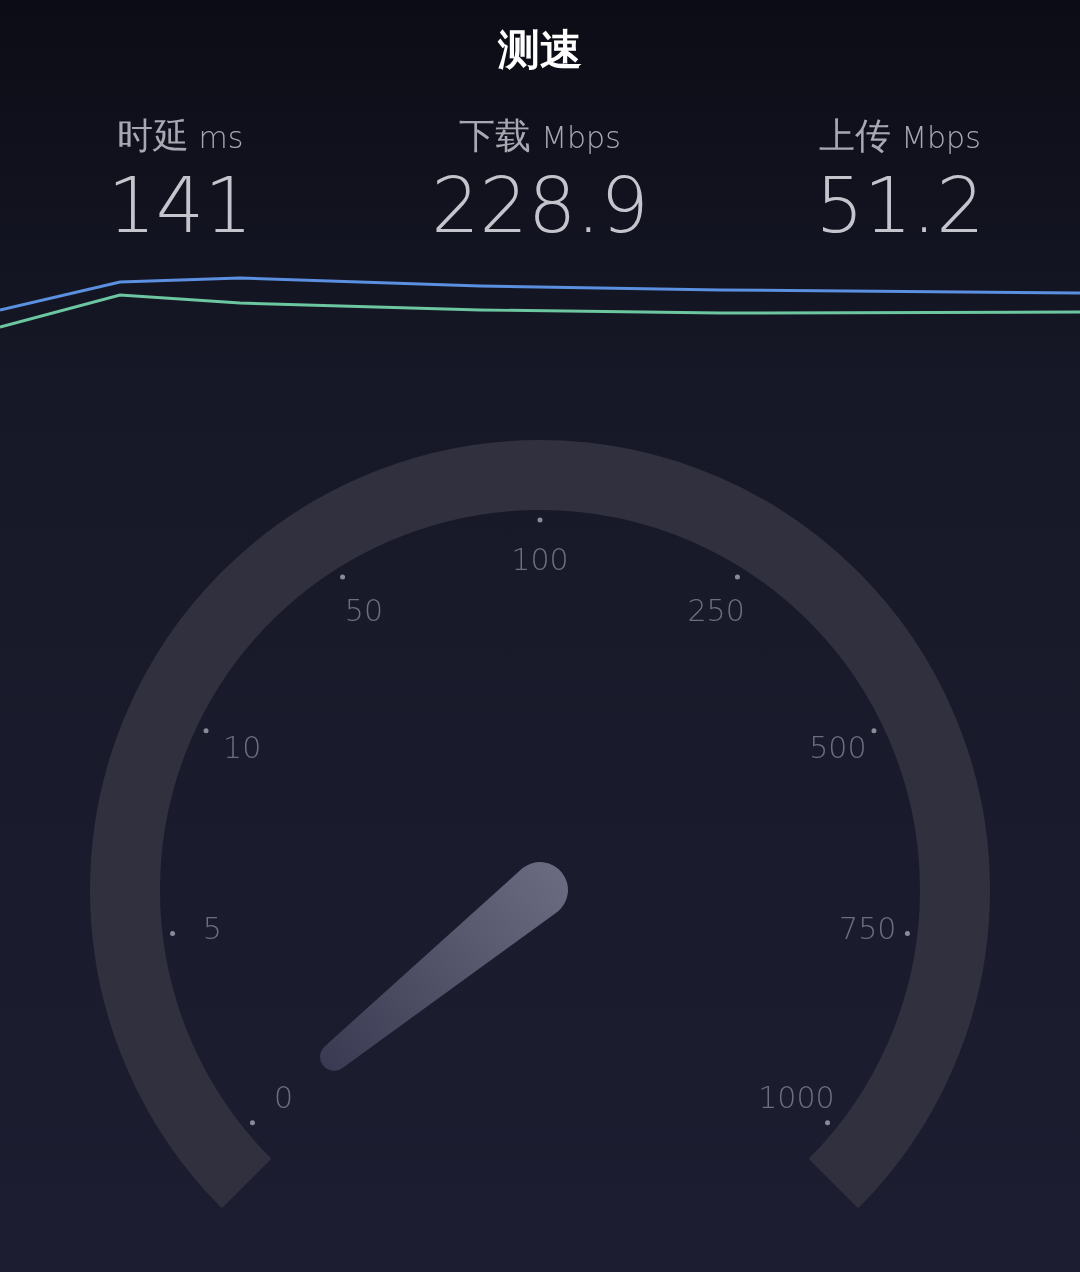 The image size is (1080, 1272). Describe the element at coordinates (900, 206) in the screenshot. I see `stat-value: 51.2` at that location.